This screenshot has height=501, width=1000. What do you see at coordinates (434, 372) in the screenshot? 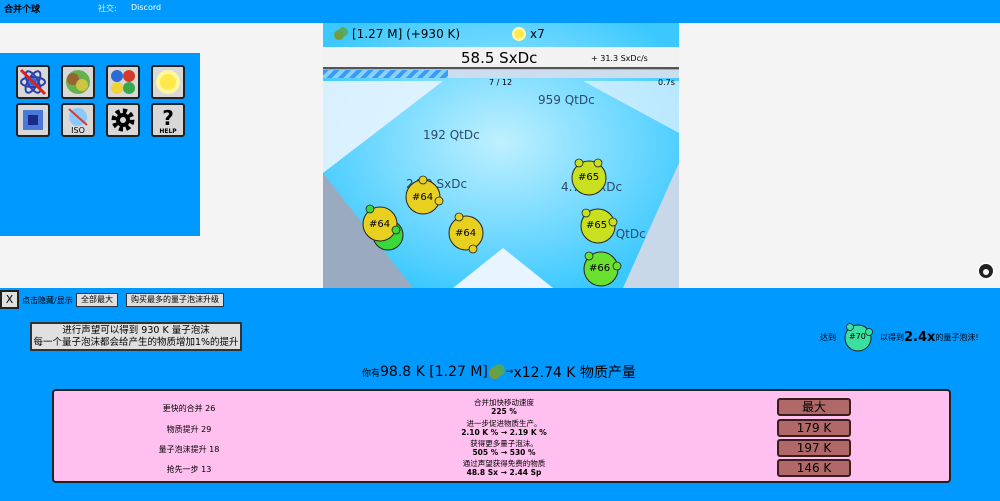
I see `have-amount: 98.8 K [1.27 M]` at bounding box center [434, 372].